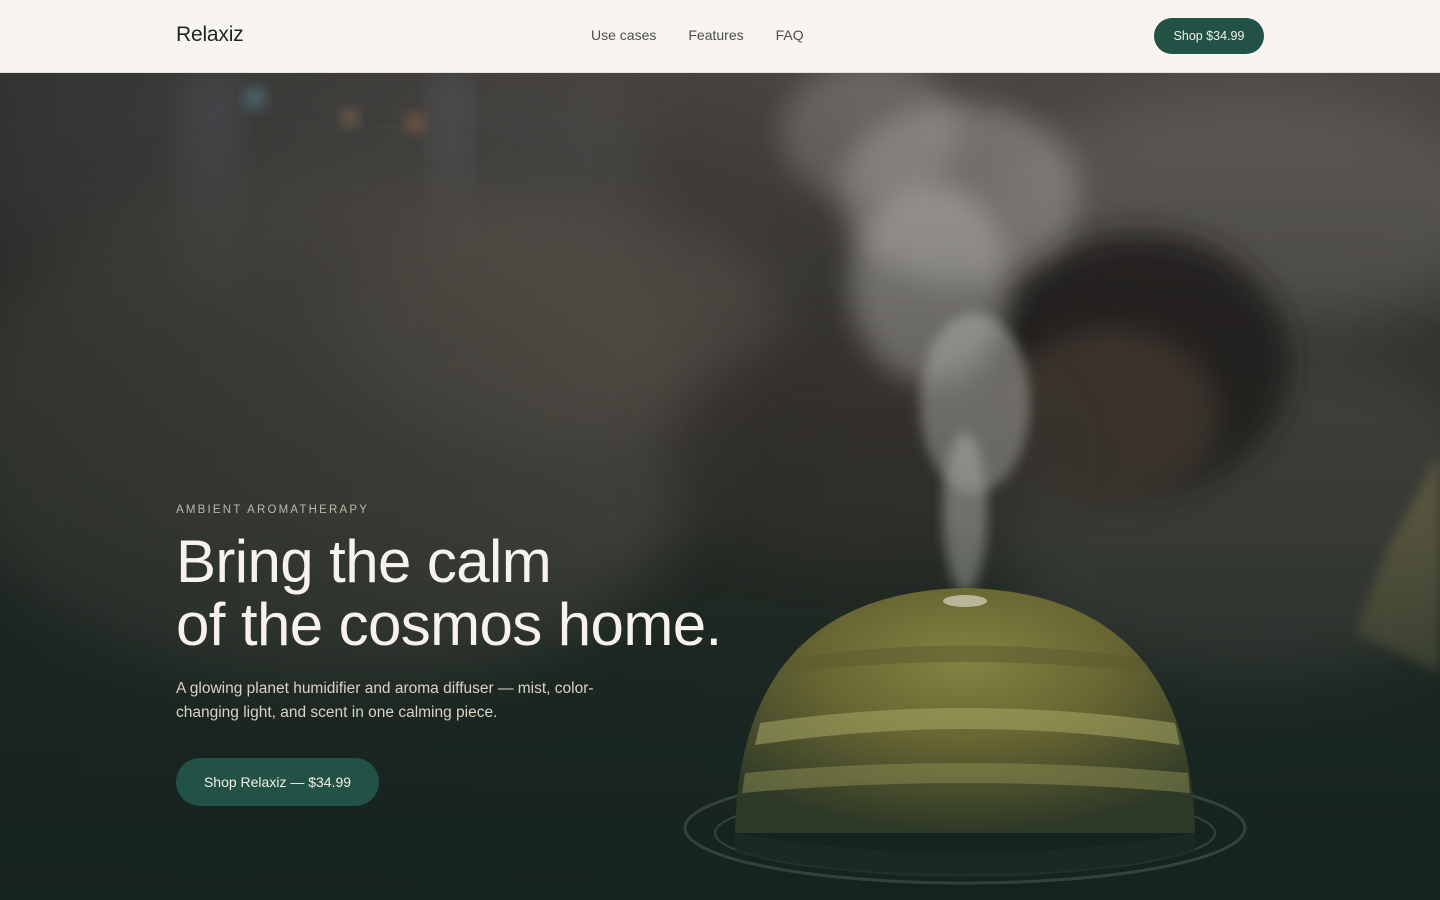 The width and height of the screenshot is (1440, 900). I want to click on nav-link-features: Features, so click(715, 35).